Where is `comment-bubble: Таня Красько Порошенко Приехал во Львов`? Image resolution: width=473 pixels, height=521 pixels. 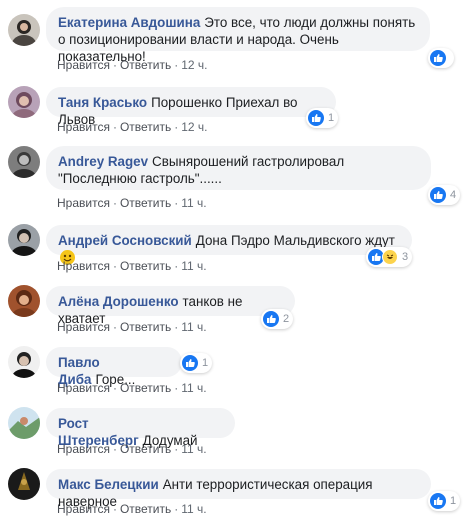
comment-bubble: Таня Красько Порошенко Приехал во Львов is located at coordinates (191, 107).